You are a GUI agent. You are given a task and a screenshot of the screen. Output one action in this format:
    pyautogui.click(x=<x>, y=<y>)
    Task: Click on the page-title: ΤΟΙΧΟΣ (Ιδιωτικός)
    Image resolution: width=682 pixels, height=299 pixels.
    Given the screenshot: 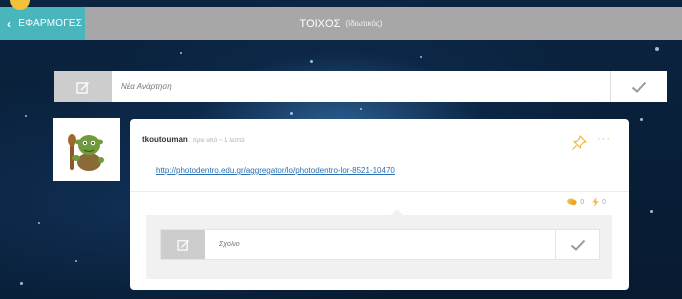 What is the action you would take?
    pyautogui.click(x=341, y=23)
    